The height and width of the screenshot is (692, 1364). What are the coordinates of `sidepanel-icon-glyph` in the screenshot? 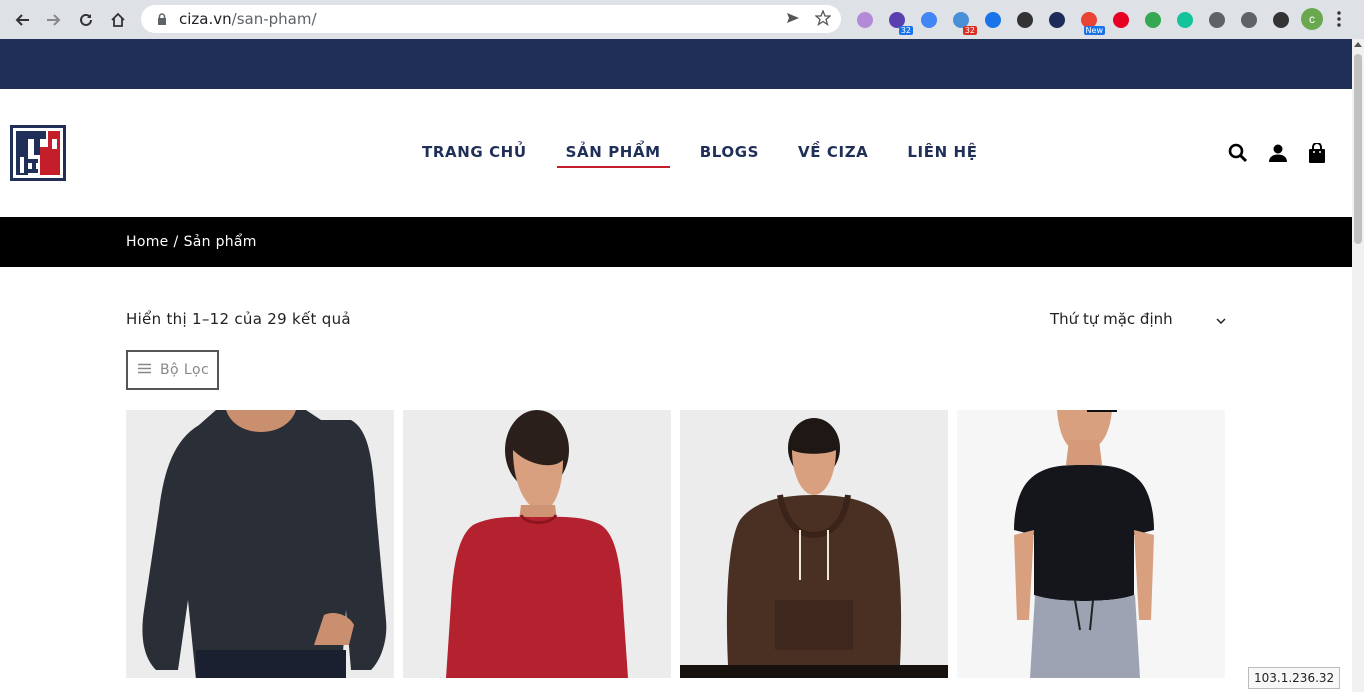 It's located at (1280, 19).